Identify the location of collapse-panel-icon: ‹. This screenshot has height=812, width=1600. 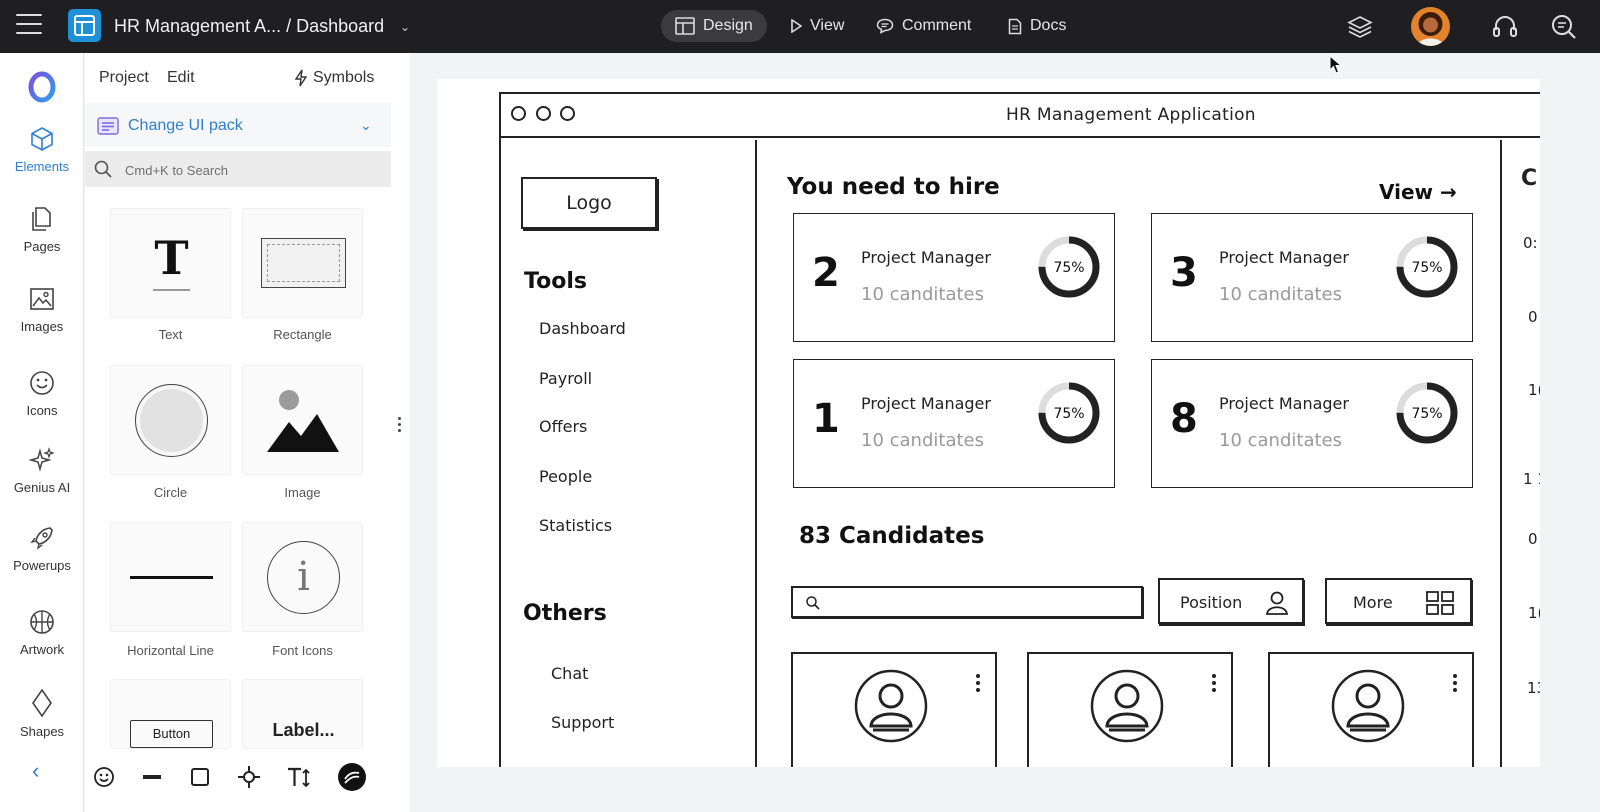
(35, 771).